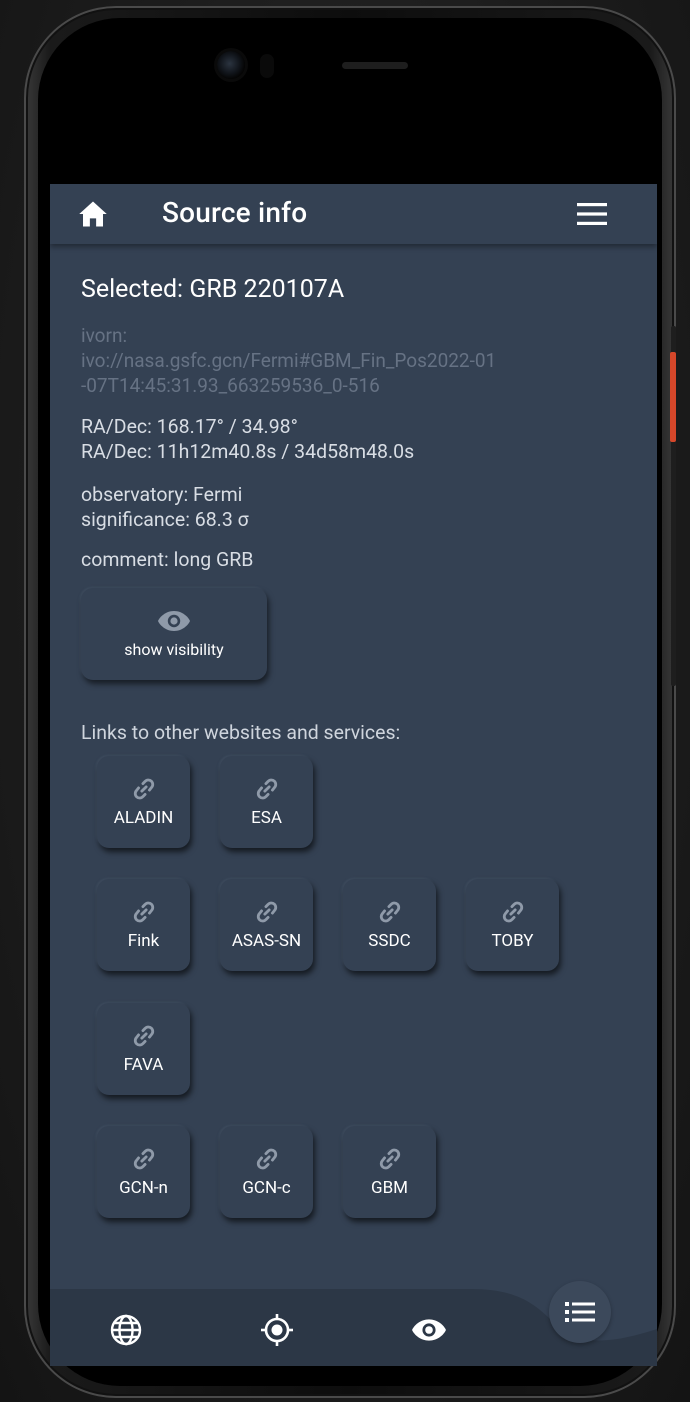 The image size is (690, 1402). What do you see at coordinates (189, 426) in the screenshot?
I see `radec-degrees: RA/Dec: 168.17° / 34.98°` at bounding box center [189, 426].